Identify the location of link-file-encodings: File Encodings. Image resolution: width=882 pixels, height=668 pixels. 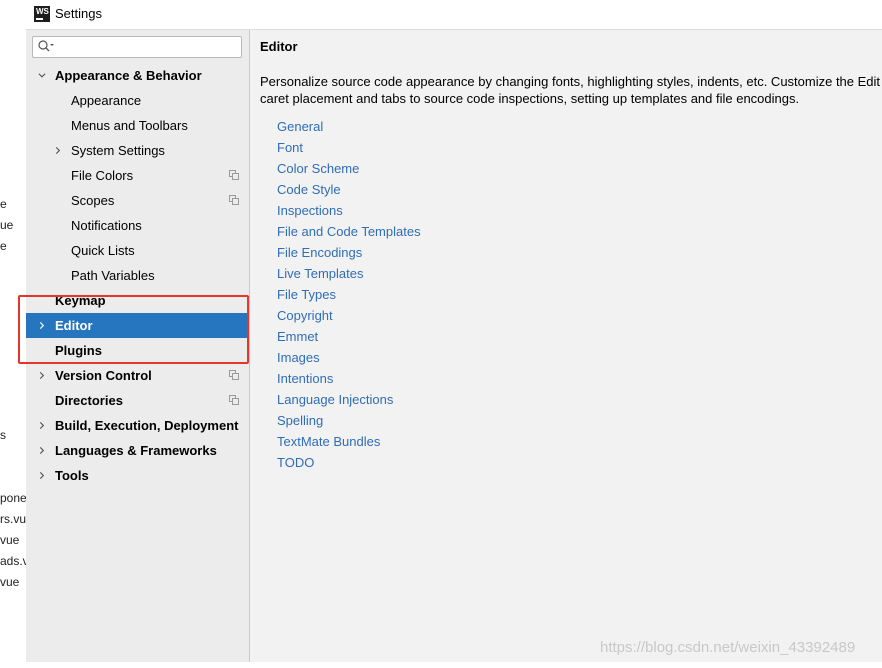
(319, 252).